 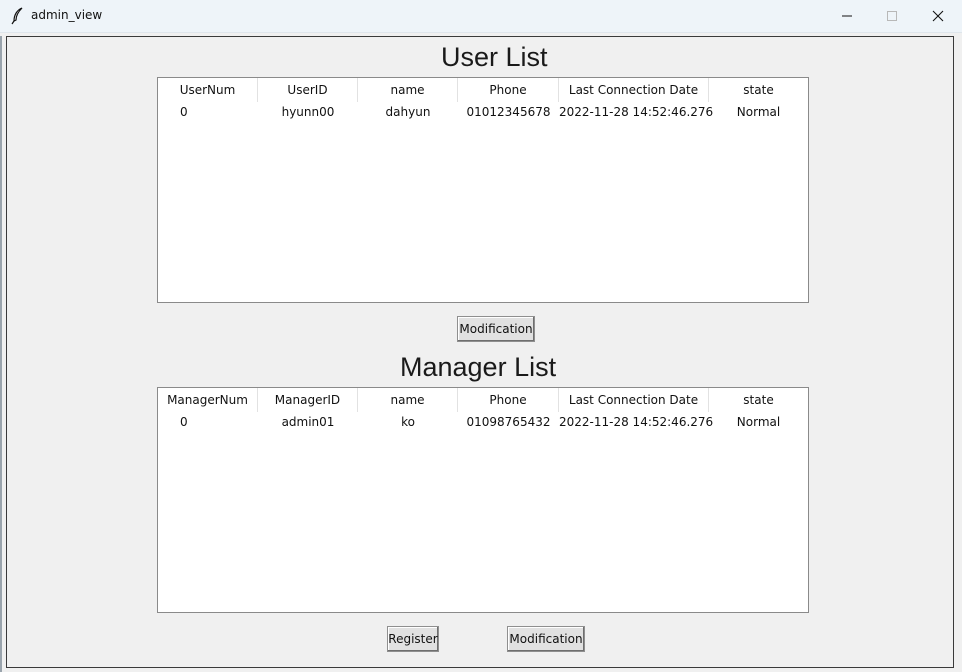 What do you see at coordinates (546, 639) in the screenshot?
I see `manager-modification-button: Modification` at bounding box center [546, 639].